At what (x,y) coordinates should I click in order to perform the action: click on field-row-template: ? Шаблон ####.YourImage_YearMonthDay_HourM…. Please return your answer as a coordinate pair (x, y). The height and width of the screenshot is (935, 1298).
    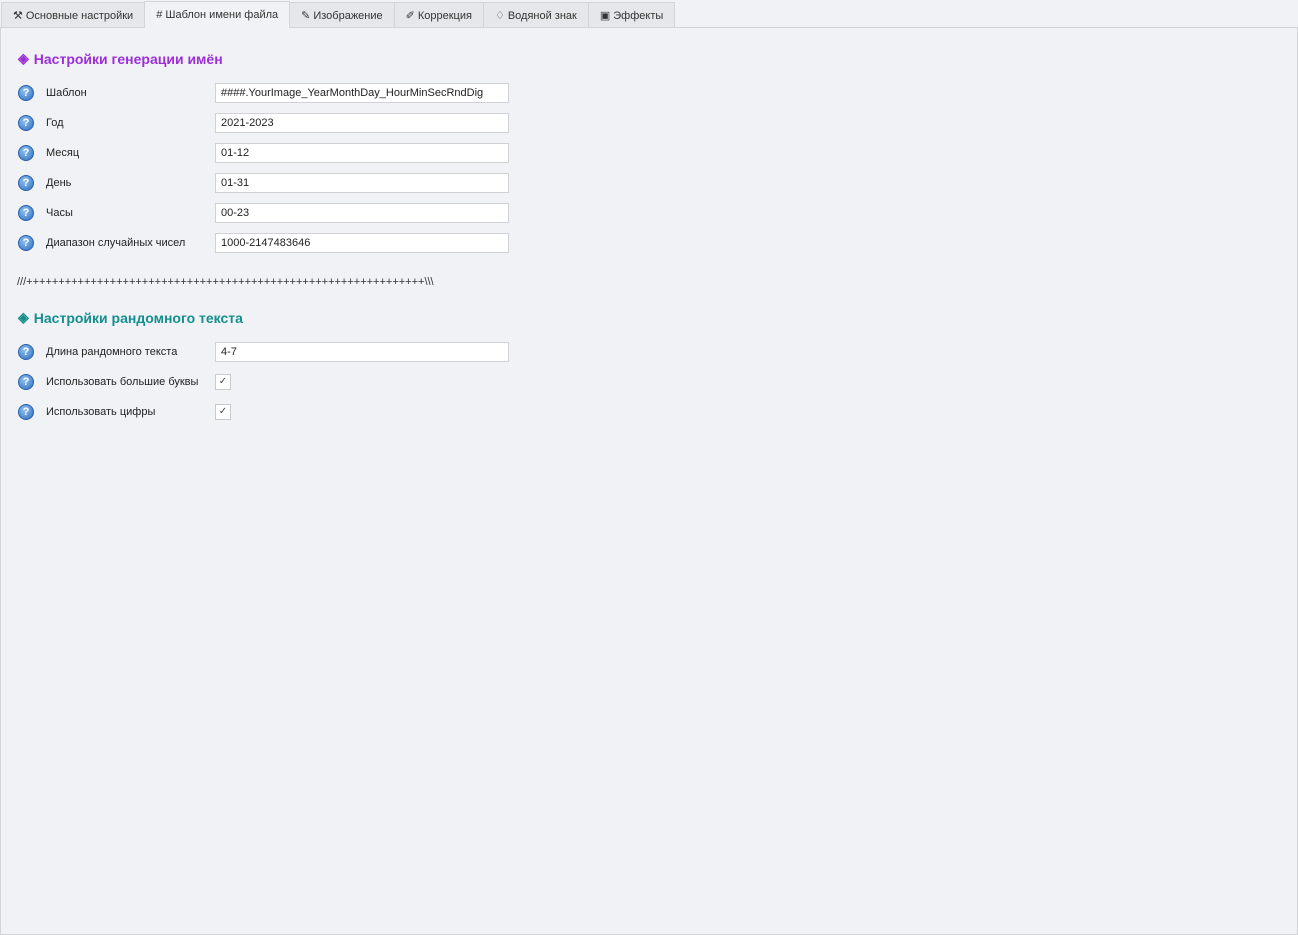
    Looking at the image, I should click on (263, 93).